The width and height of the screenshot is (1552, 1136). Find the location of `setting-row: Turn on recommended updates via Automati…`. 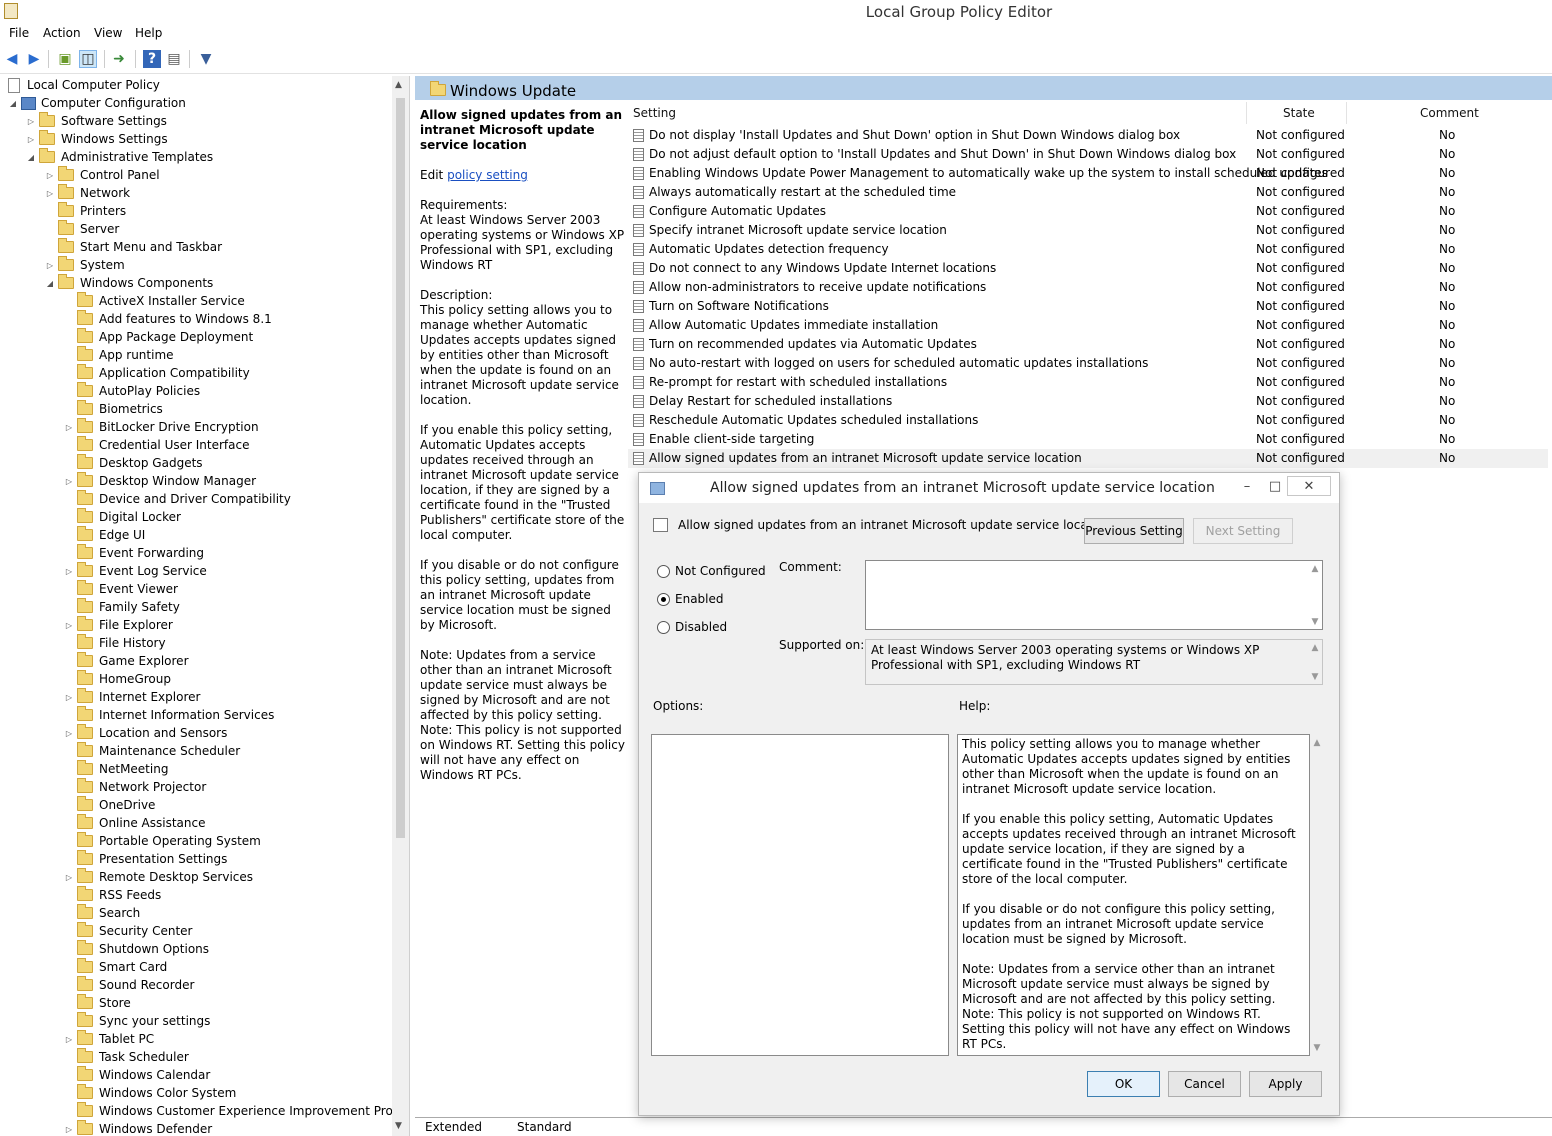

setting-row: Turn on recommended updates via Automati… is located at coordinates (1088, 344).